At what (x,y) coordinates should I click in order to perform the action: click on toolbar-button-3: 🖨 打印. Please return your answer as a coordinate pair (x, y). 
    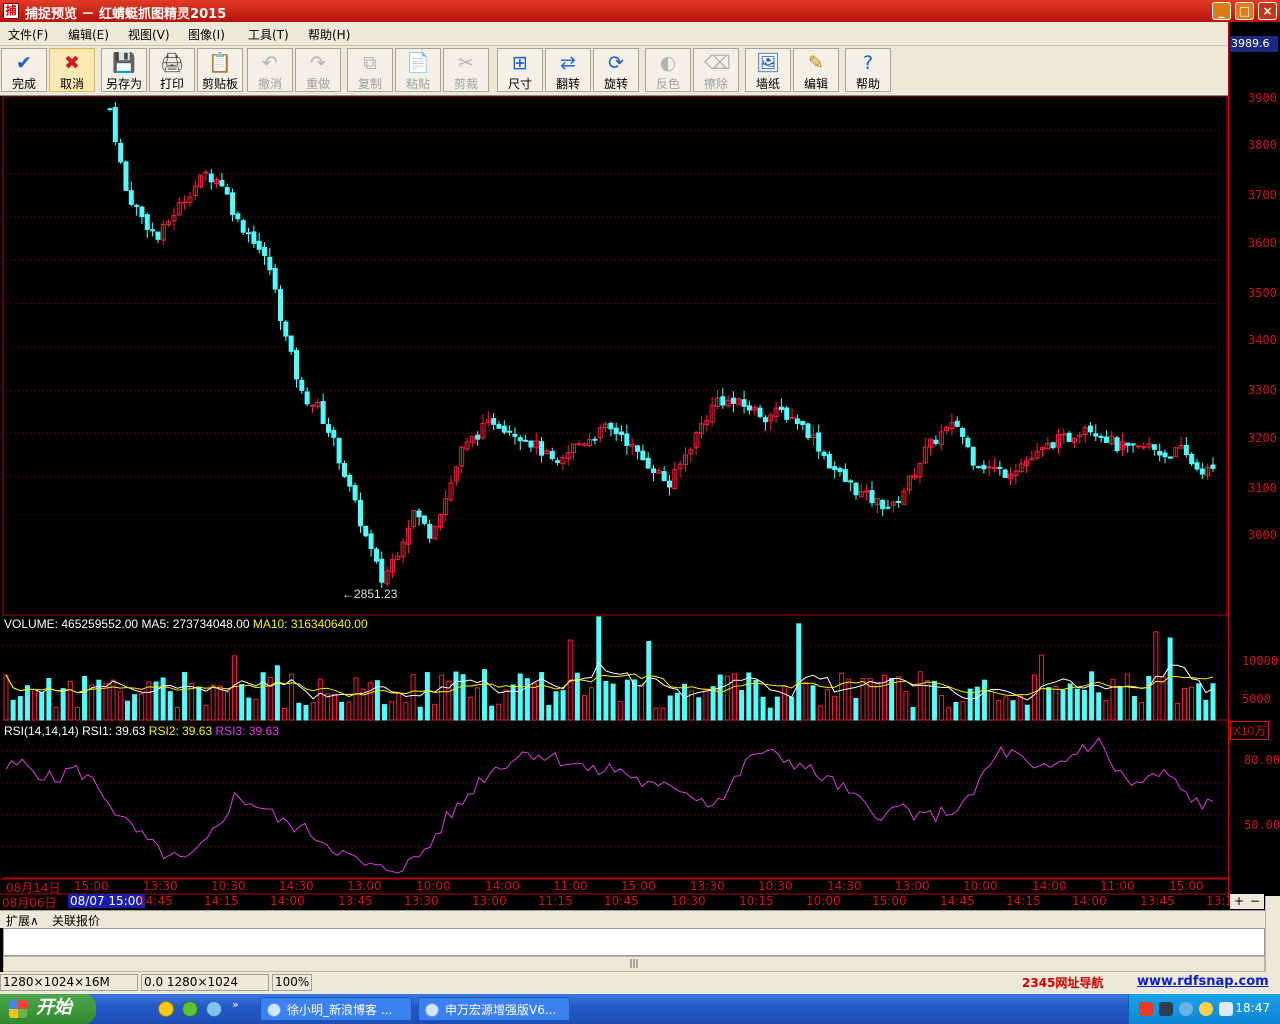
    Looking at the image, I should click on (172, 70).